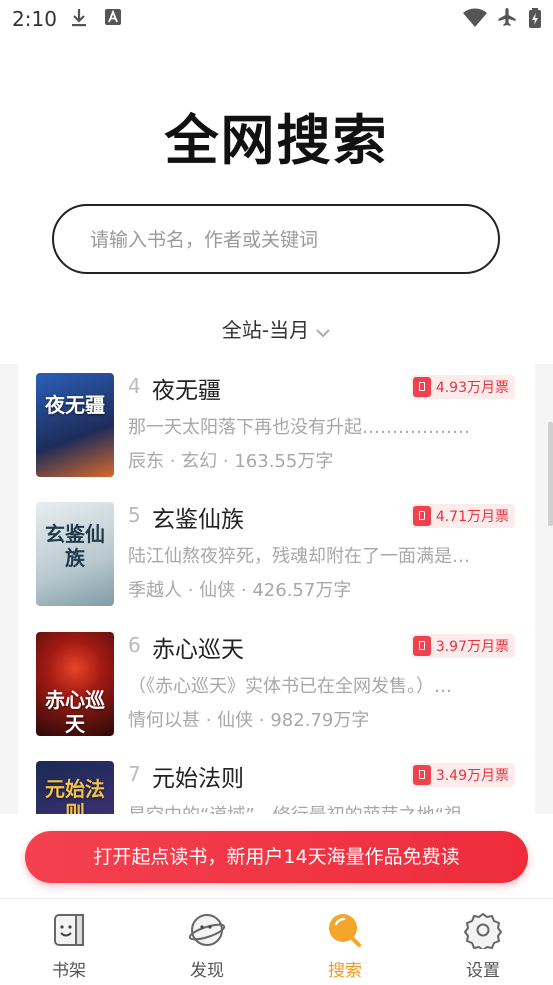 This screenshot has height=985, width=553. What do you see at coordinates (207, 971) in the screenshot?
I see `tab-discover-label: 发现` at bounding box center [207, 971].